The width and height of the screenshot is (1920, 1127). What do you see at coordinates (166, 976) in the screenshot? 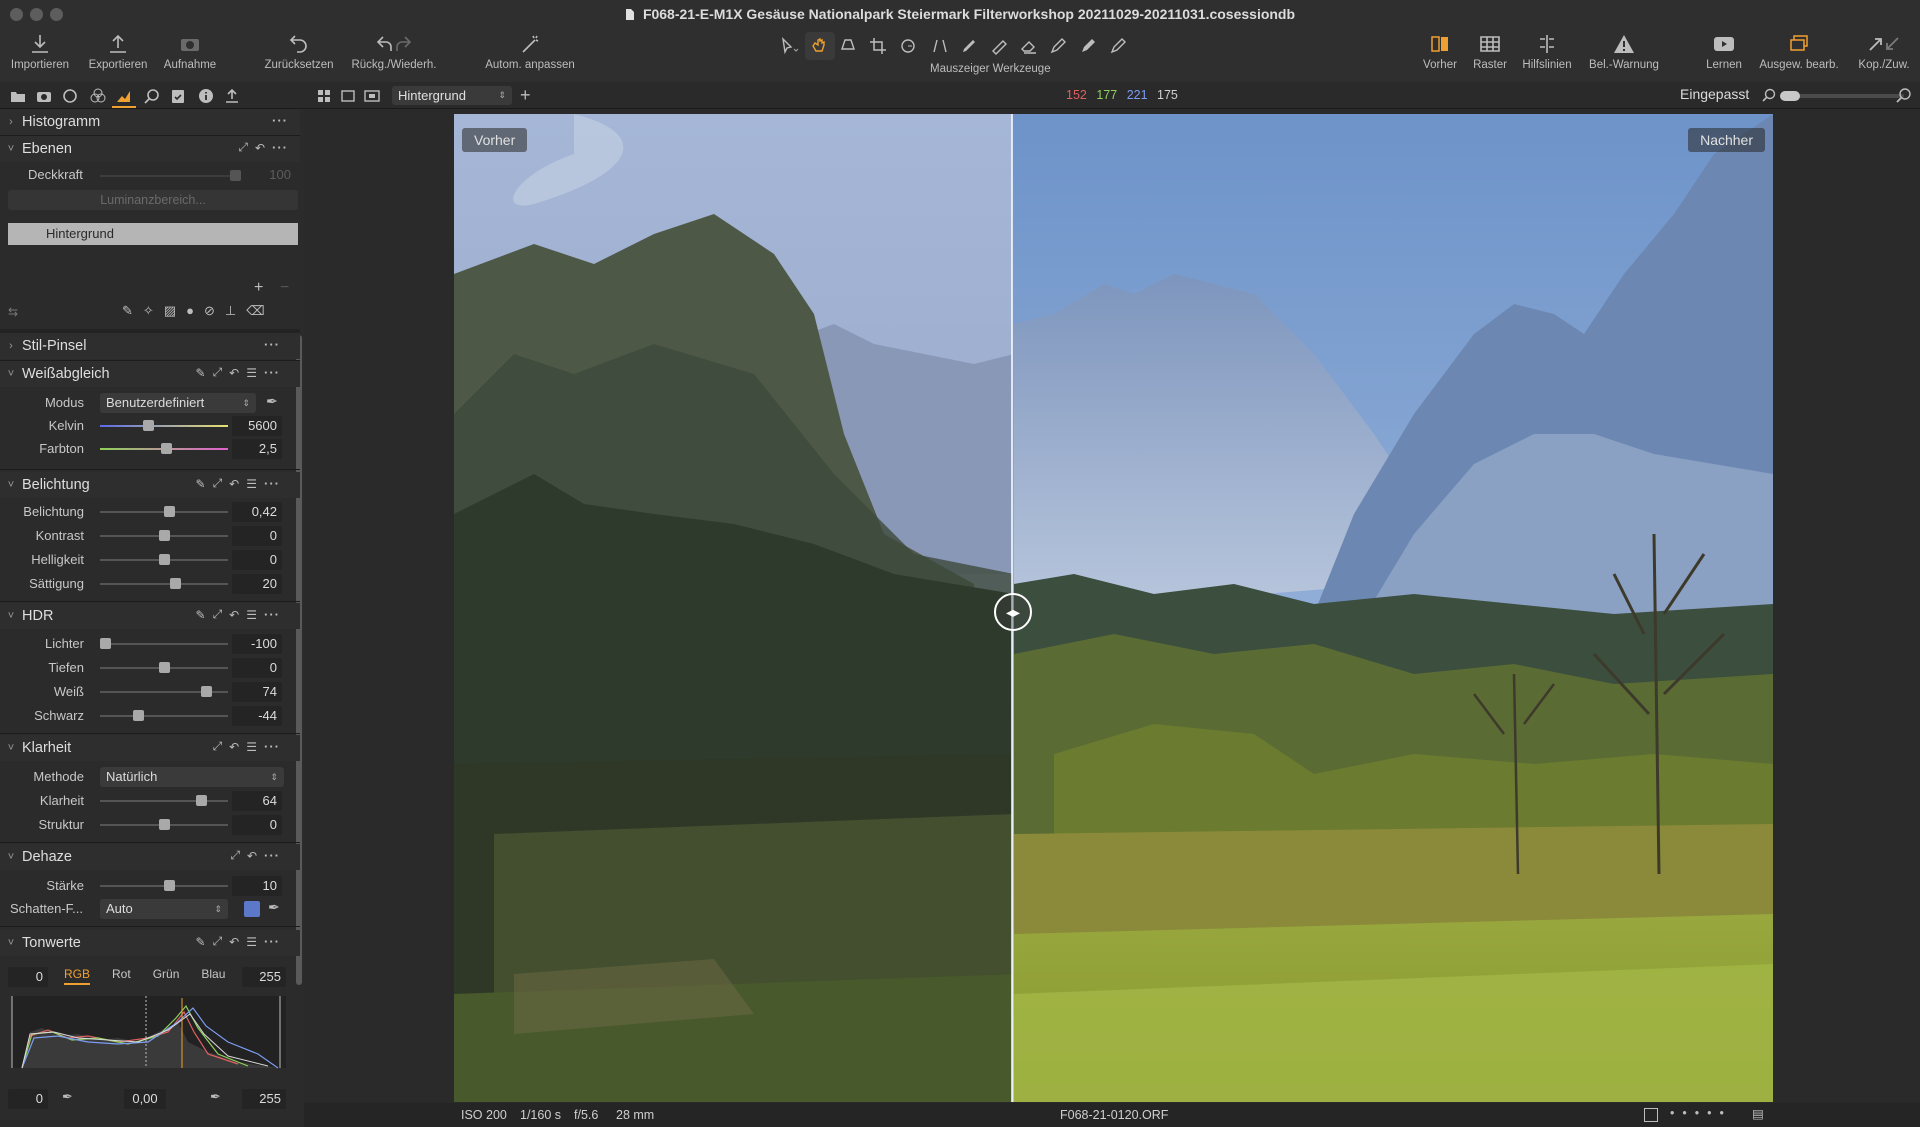
I see `levels-tab-green: Grün` at bounding box center [166, 976].